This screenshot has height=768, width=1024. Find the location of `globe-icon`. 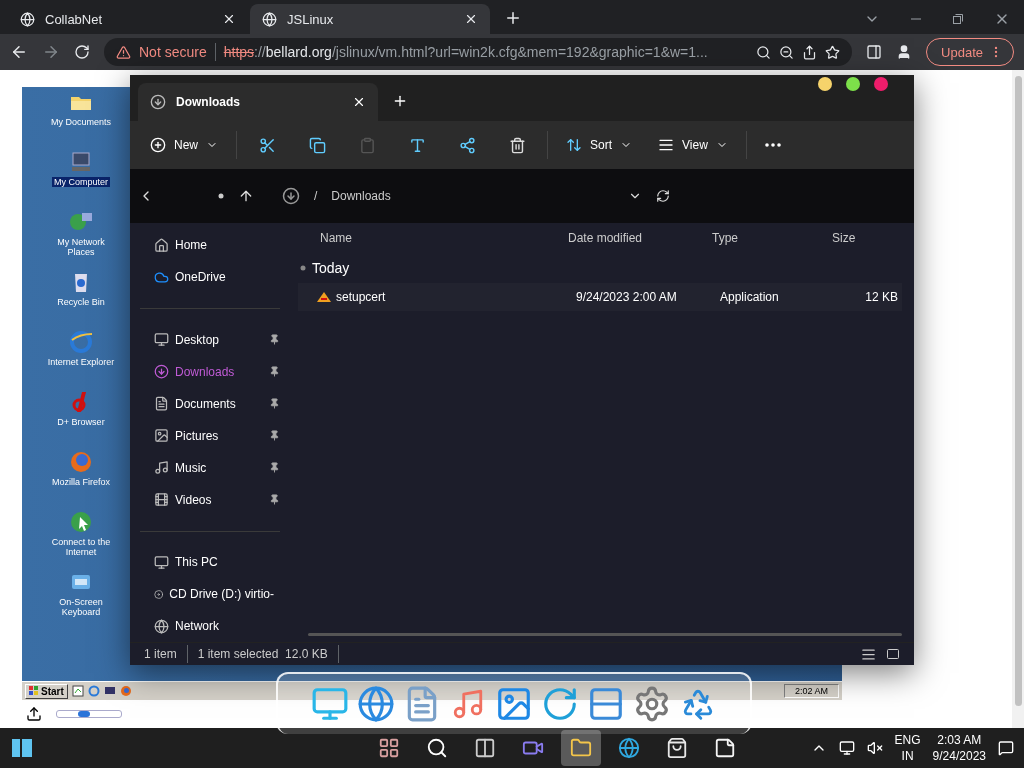

globe-icon is located at coordinates (376, 704).